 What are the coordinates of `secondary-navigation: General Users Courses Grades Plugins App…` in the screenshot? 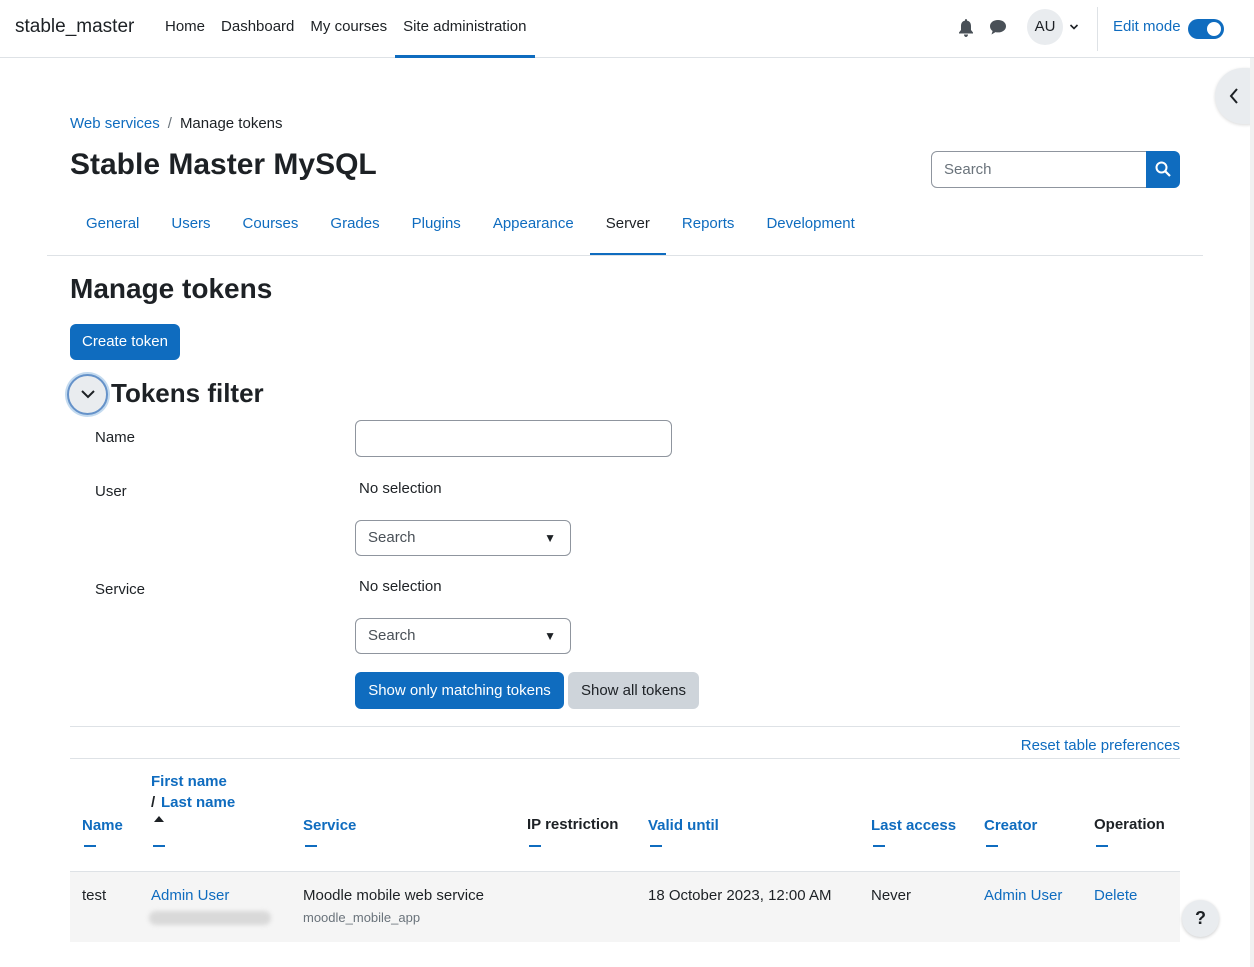 It's located at (470, 231).